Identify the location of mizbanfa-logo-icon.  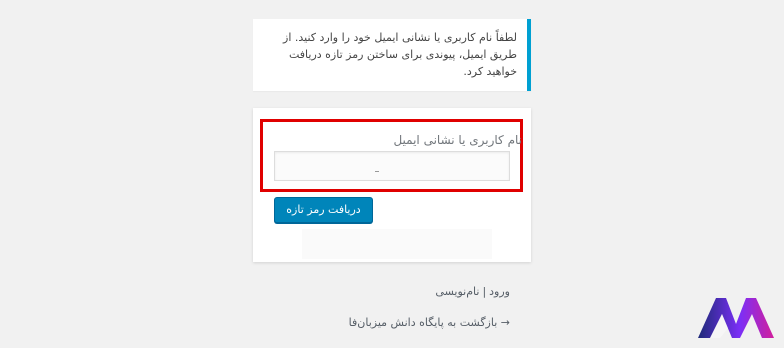
(736, 317).